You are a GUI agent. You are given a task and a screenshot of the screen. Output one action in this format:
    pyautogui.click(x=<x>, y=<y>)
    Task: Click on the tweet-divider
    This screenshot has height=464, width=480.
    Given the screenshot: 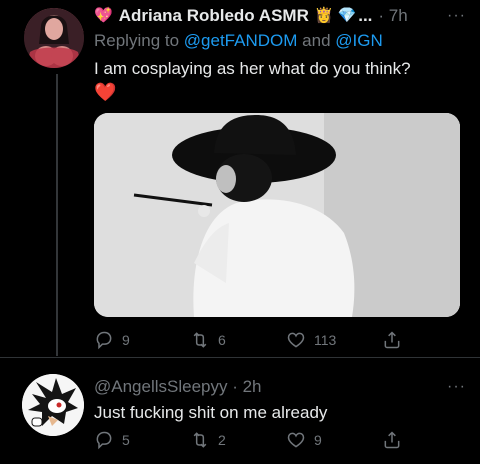 What is the action you would take?
    pyautogui.click(x=240, y=357)
    